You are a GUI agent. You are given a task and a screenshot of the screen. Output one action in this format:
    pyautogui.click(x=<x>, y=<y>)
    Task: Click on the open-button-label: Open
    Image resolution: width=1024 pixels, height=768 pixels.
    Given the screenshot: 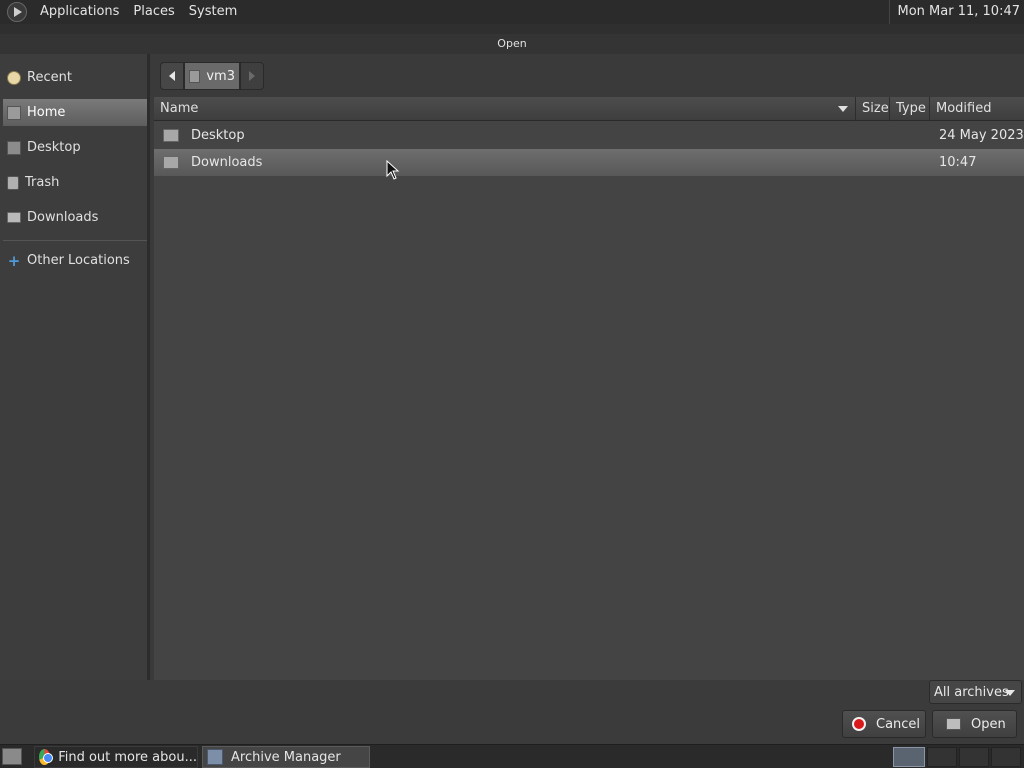 What is the action you would take?
    pyautogui.click(x=988, y=724)
    